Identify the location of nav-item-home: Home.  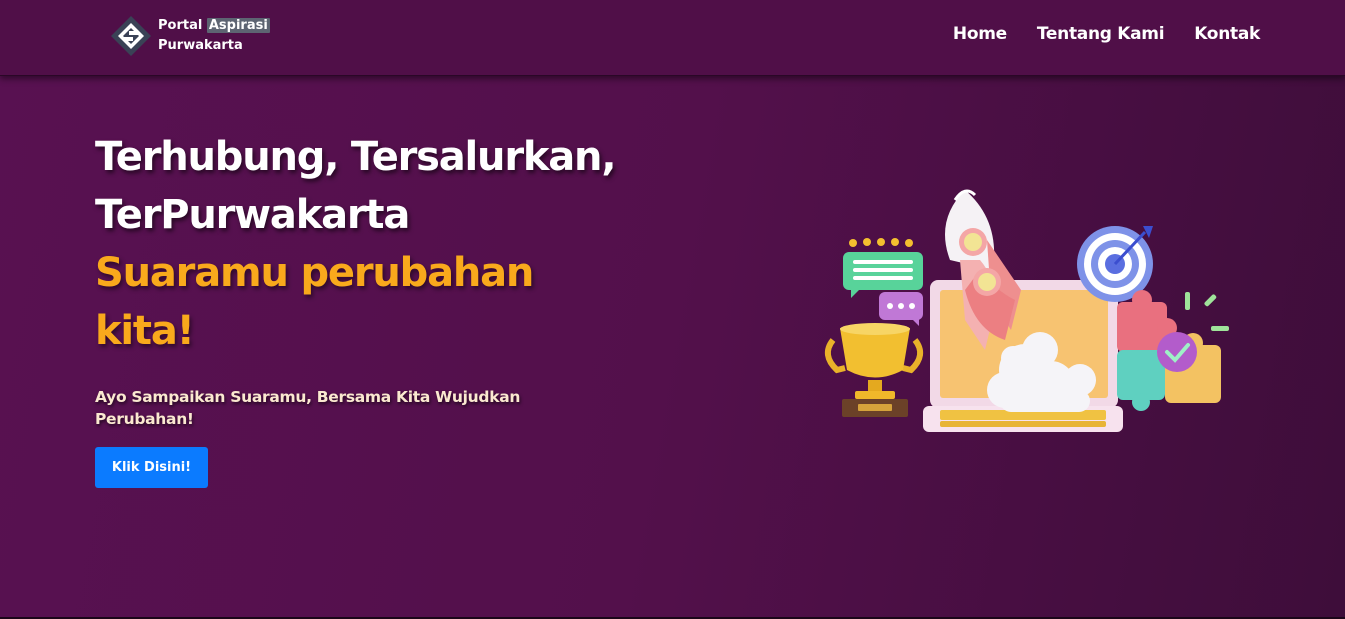
(980, 34).